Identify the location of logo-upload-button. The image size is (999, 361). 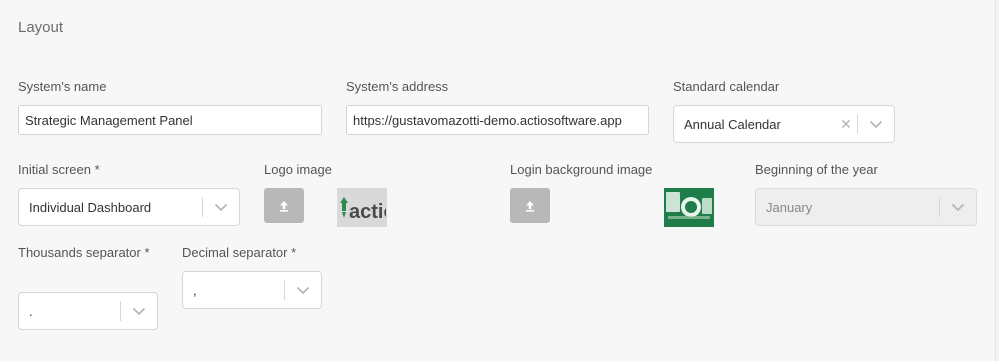
(284, 205).